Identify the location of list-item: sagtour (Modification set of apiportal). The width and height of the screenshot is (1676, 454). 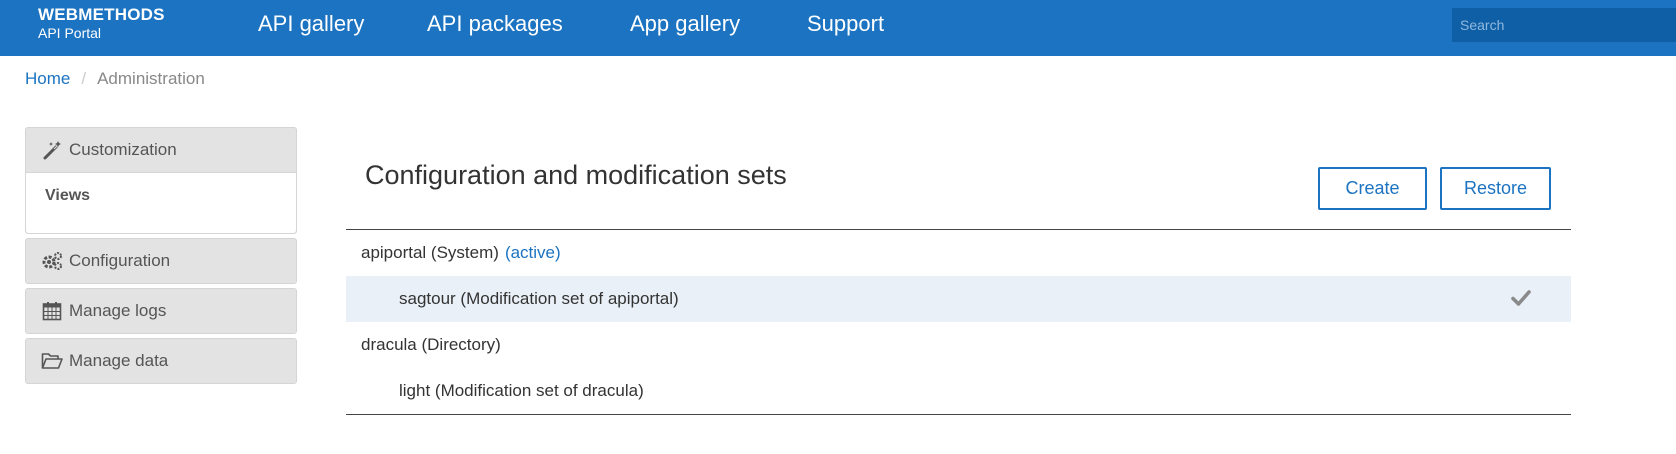
(958, 299).